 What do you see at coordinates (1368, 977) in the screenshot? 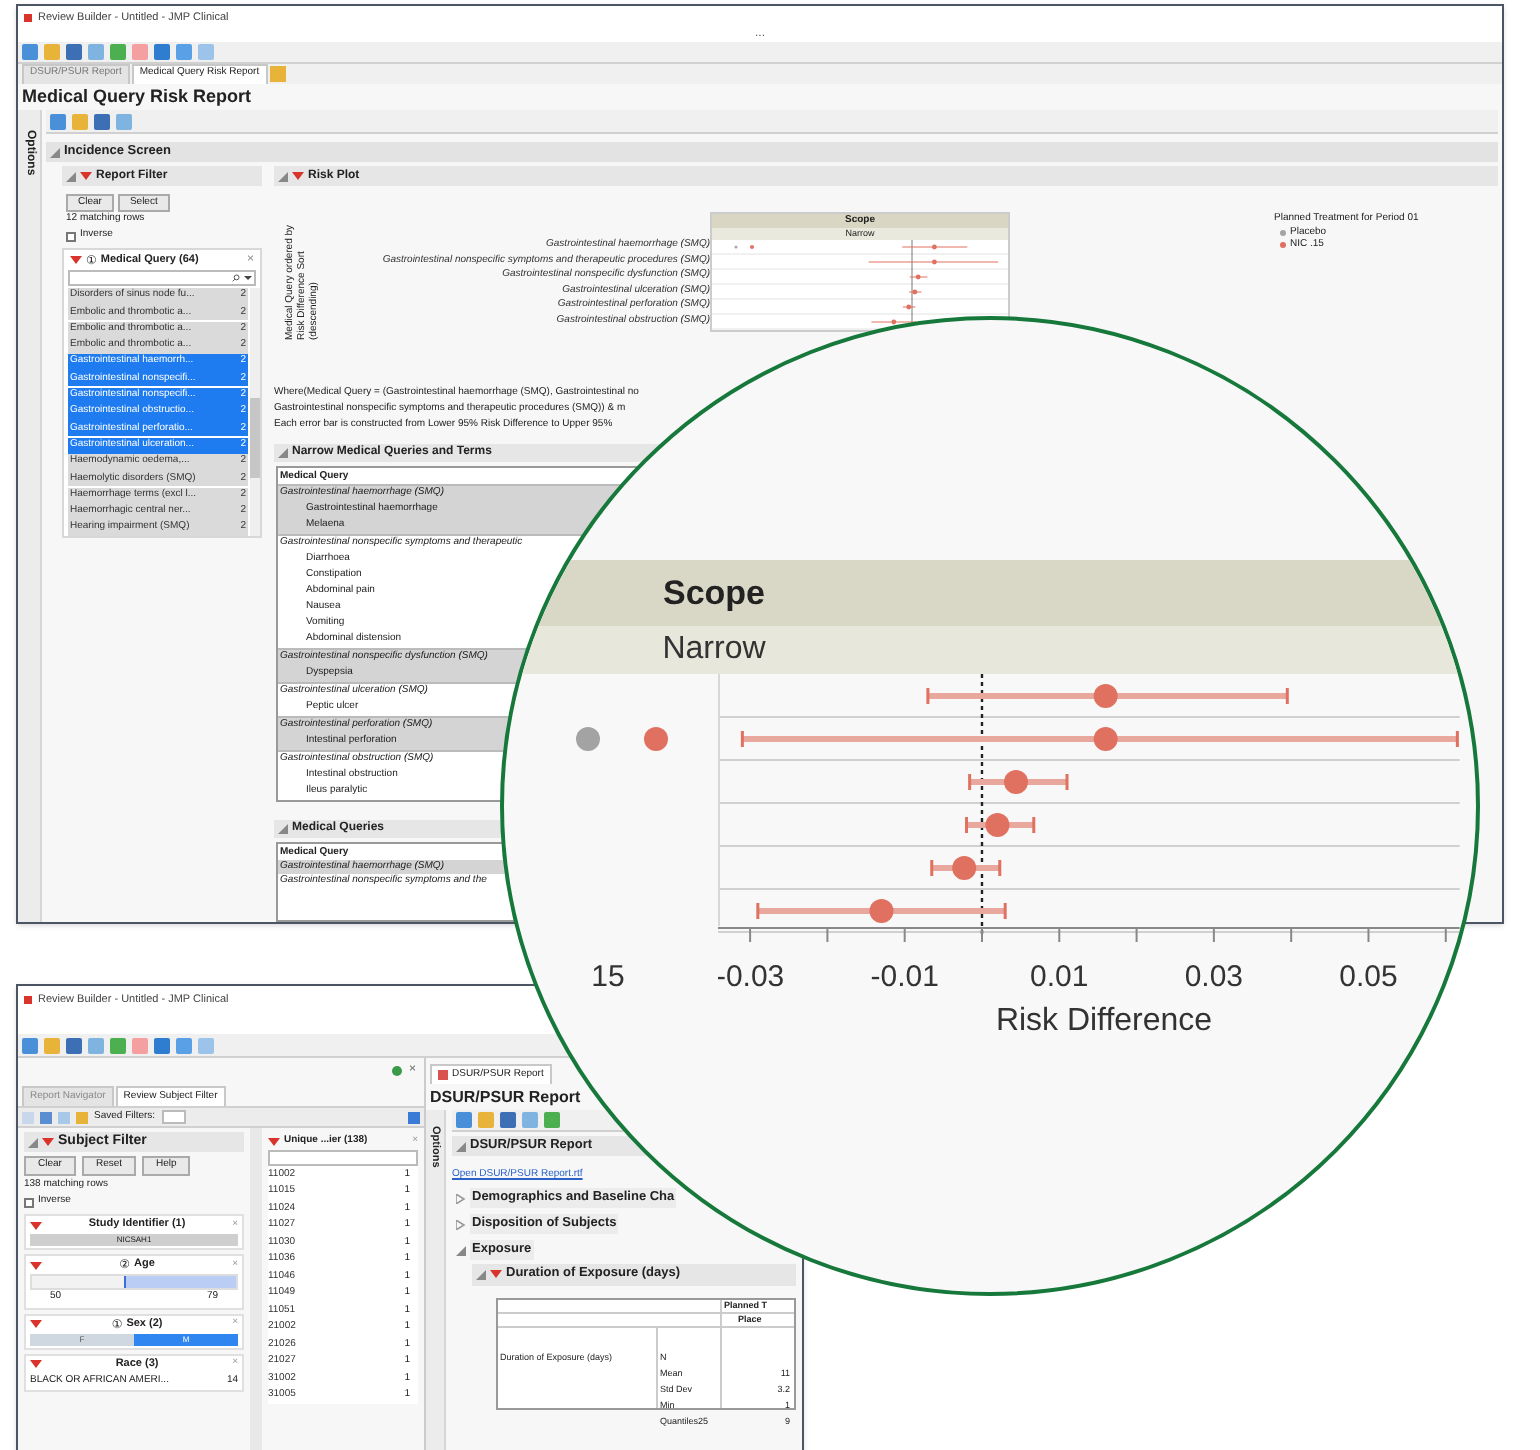
I see `tick-label: 0.05` at bounding box center [1368, 977].